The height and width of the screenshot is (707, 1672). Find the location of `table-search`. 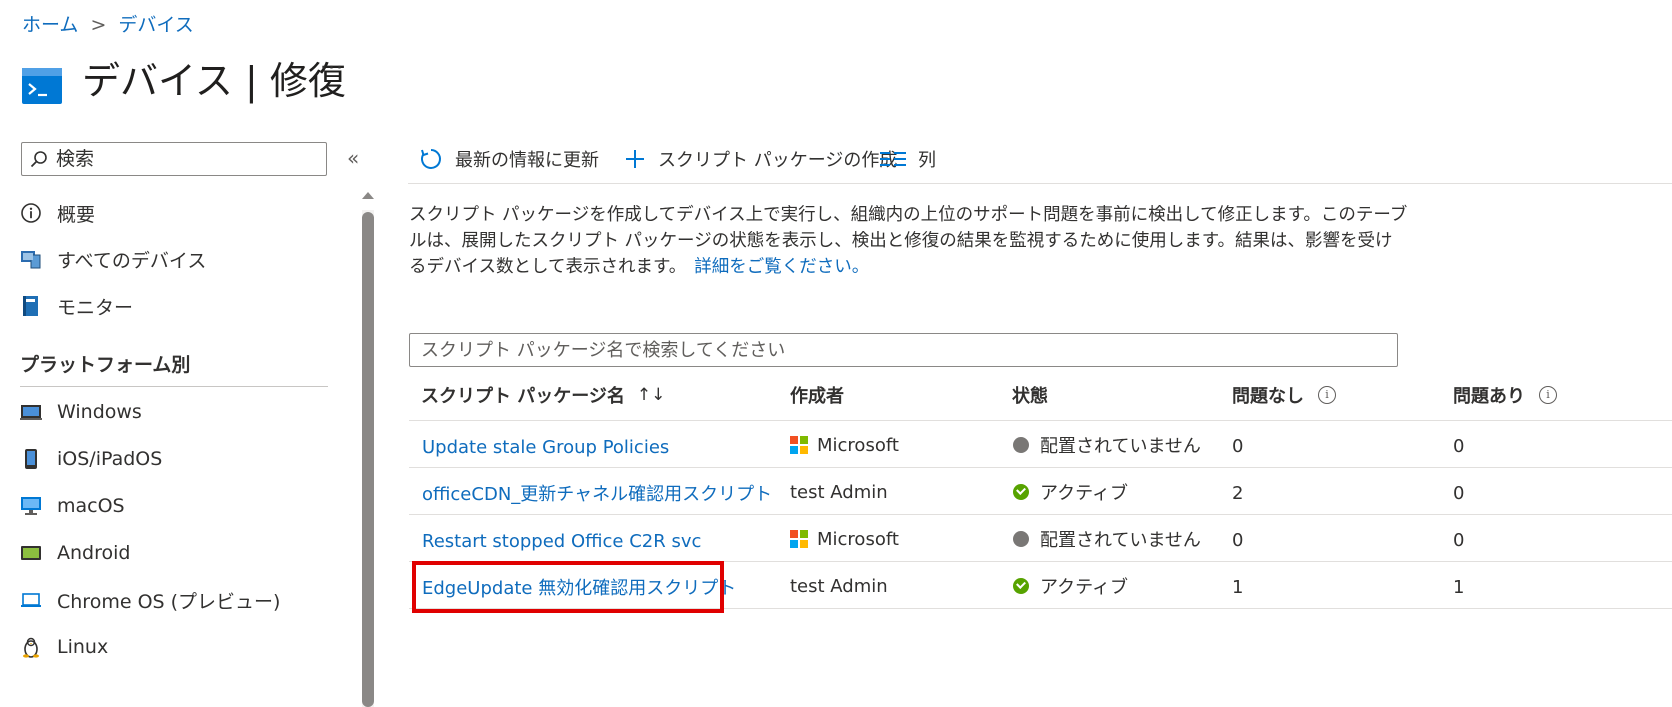

table-search is located at coordinates (903, 350).